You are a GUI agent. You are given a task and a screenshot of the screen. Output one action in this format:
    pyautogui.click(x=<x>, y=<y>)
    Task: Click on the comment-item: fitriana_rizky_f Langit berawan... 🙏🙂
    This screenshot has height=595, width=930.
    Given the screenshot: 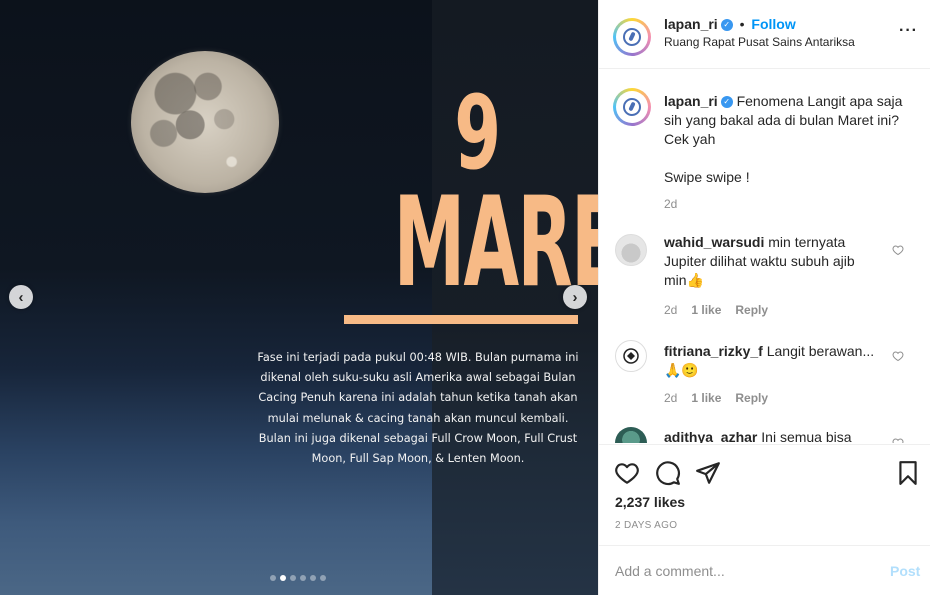 What is the action you would take?
    pyautogui.click(x=774, y=361)
    